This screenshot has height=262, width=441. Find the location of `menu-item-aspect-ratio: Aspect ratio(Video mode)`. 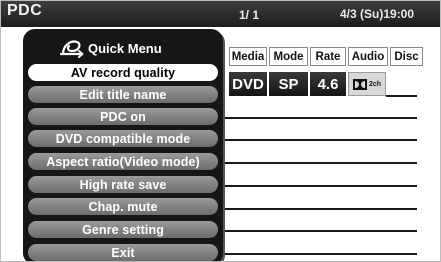

menu-item-aspect-ratio: Aspect ratio(Video mode) is located at coordinates (123, 161).